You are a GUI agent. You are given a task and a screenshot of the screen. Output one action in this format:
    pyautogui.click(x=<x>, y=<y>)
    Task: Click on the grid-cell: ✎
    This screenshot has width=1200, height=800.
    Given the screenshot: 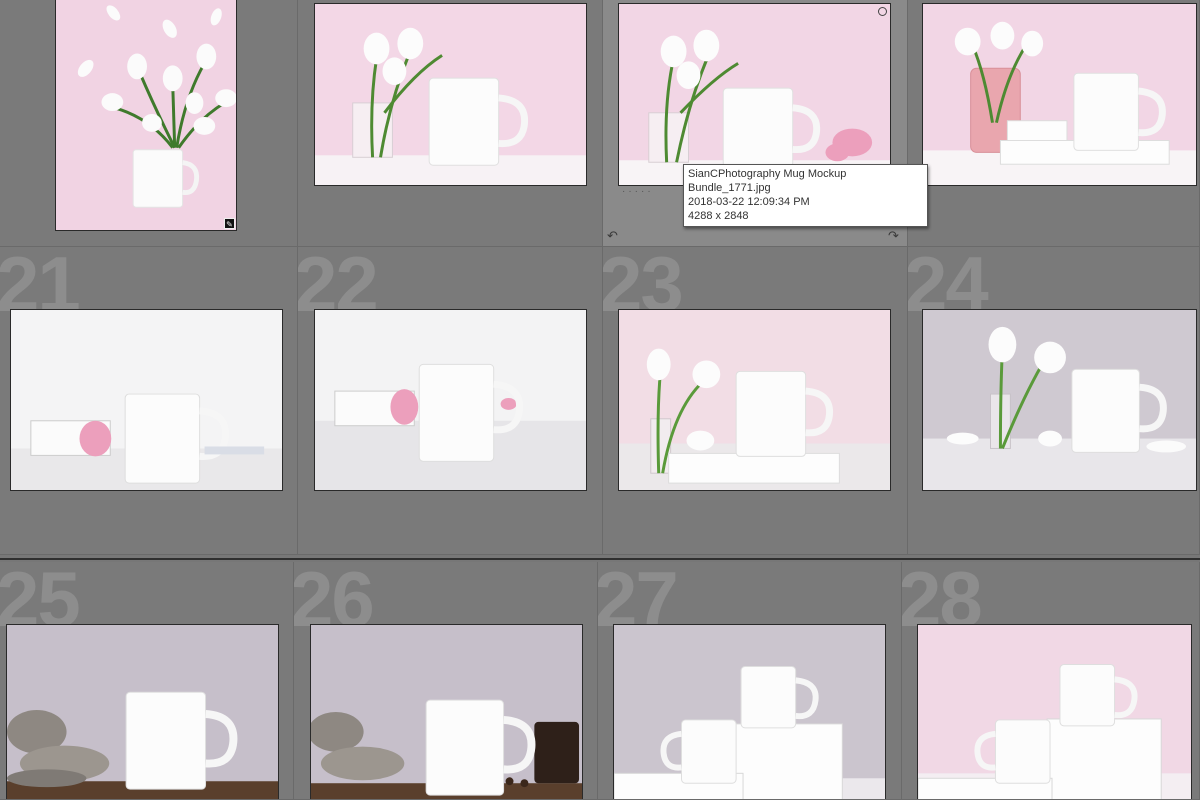 What is the action you would take?
    pyautogui.click(x=149, y=123)
    